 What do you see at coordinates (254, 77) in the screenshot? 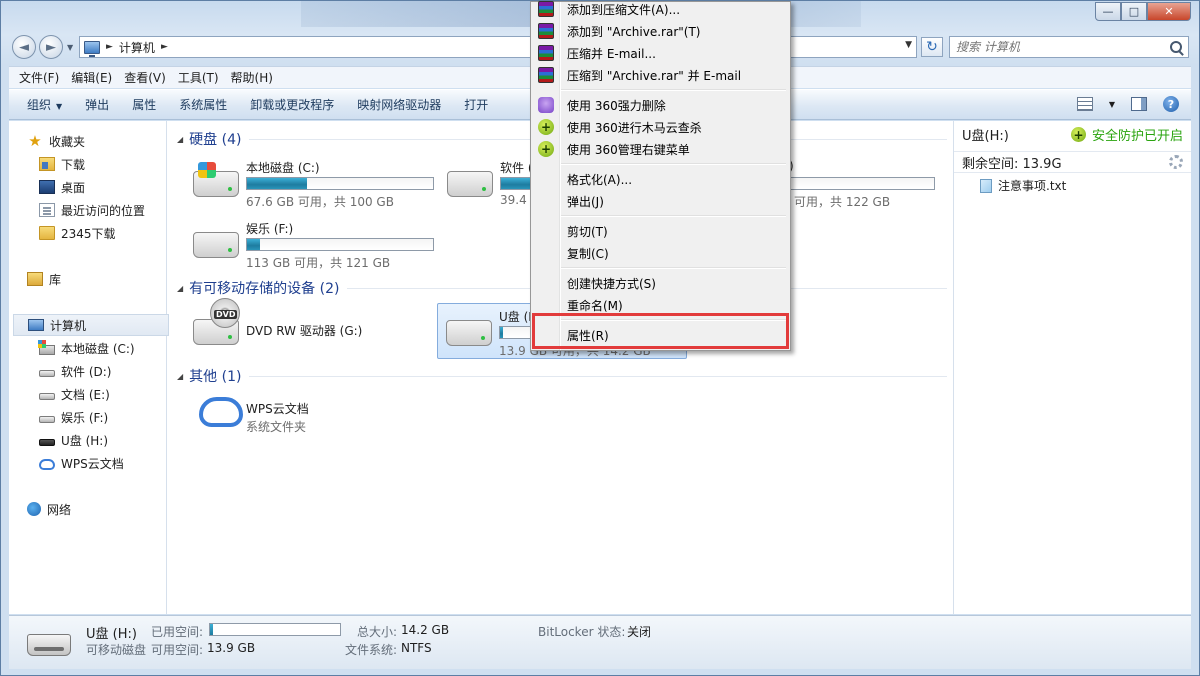
I see `menu-help: 帮助(H)` at bounding box center [254, 77].